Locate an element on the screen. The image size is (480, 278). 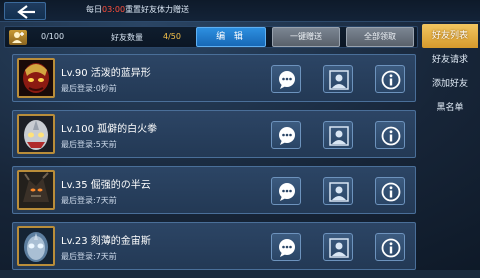
edit-button: 编 辑 is located at coordinates (231, 37).